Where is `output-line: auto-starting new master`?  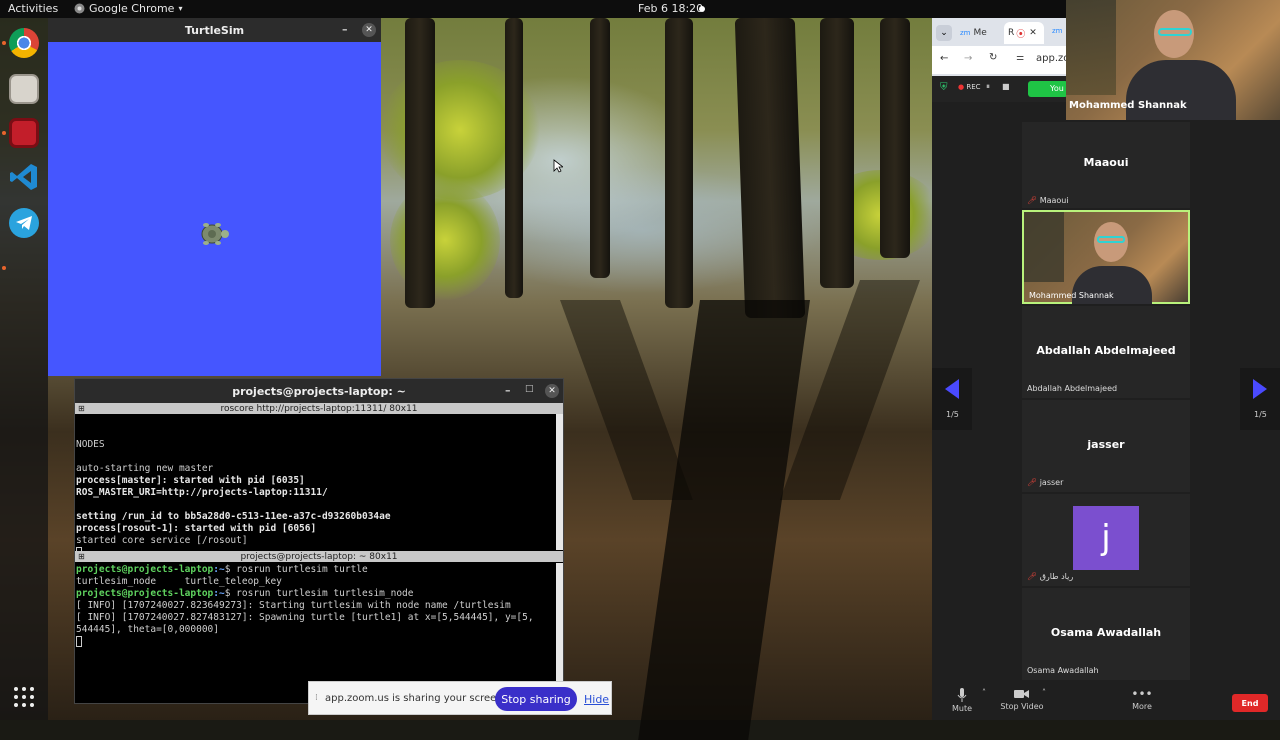
output-line: auto-starting new master is located at coordinates (145, 468).